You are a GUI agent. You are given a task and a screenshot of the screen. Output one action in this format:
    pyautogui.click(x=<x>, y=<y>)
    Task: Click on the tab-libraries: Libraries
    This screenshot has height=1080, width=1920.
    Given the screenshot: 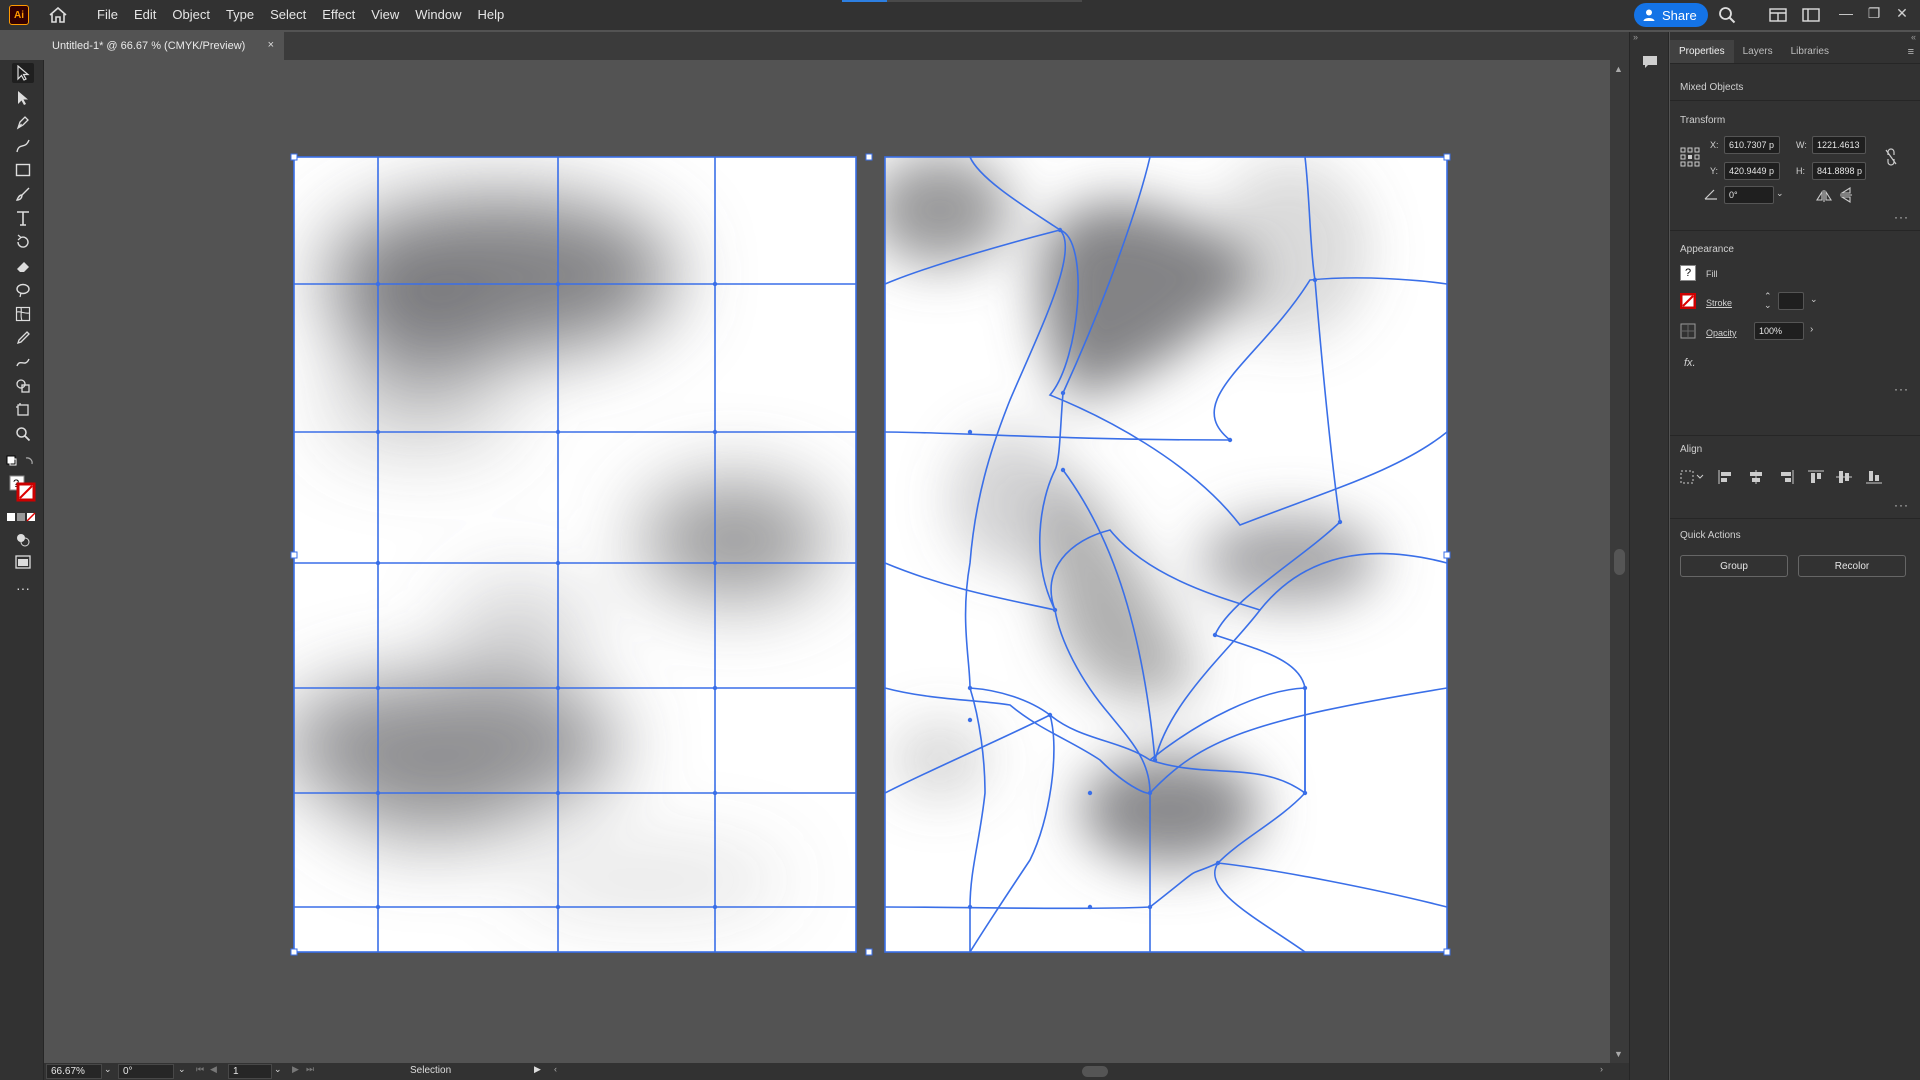 What is the action you would take?
    pyautogui.click(x=1810, y=51)
    